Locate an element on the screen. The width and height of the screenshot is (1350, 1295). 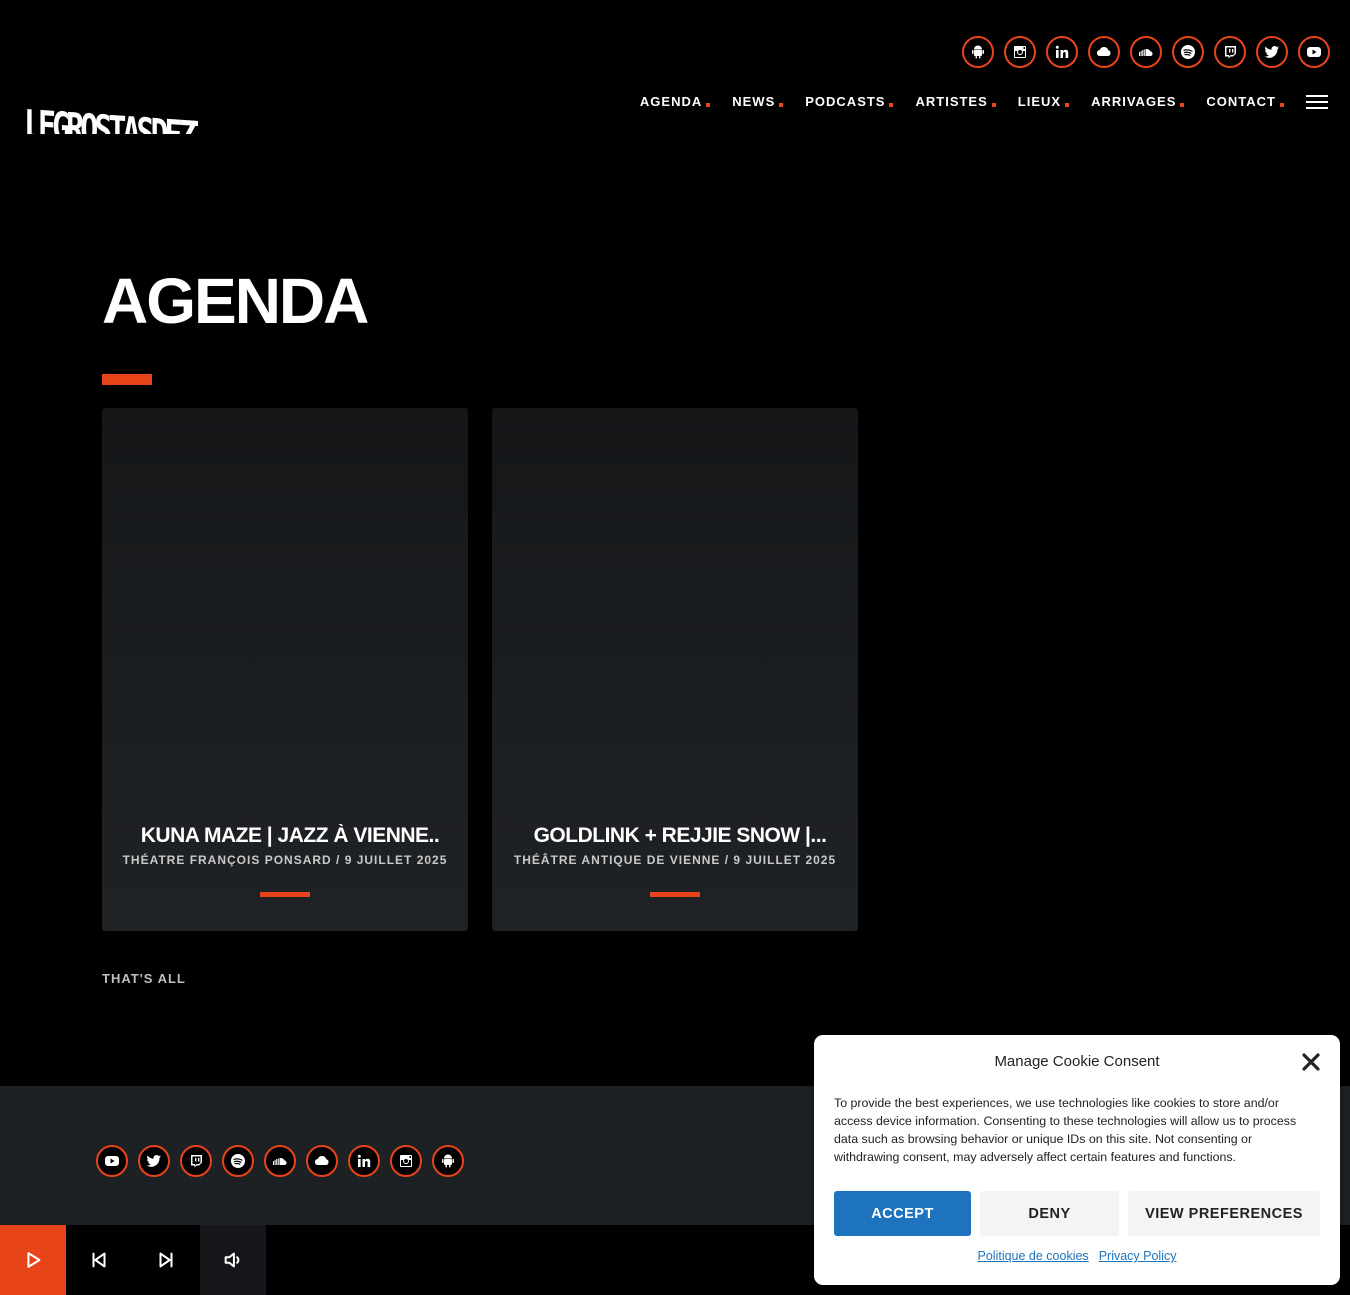
close-icon is located at coordinates (1311, 1062).